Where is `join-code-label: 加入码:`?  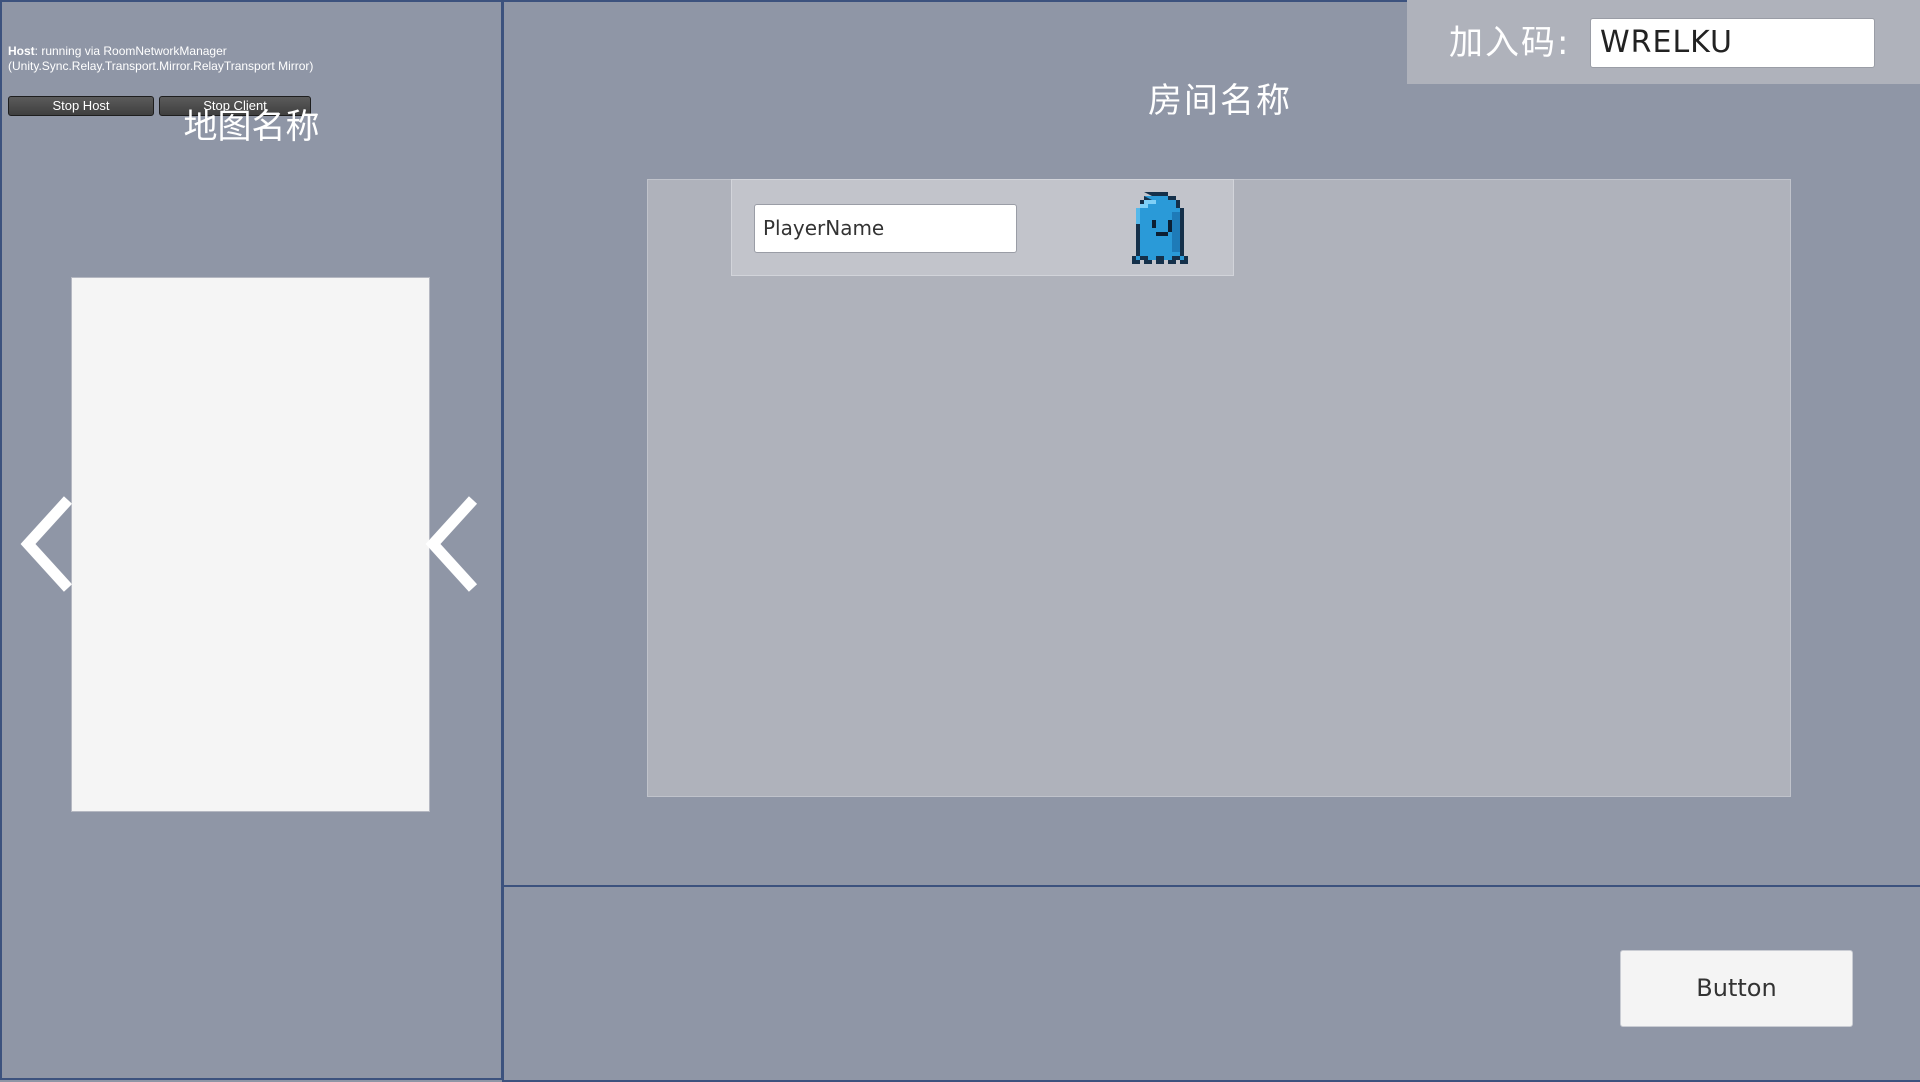
join-code-label: 加入码: is located at coordinates (1510, 43).